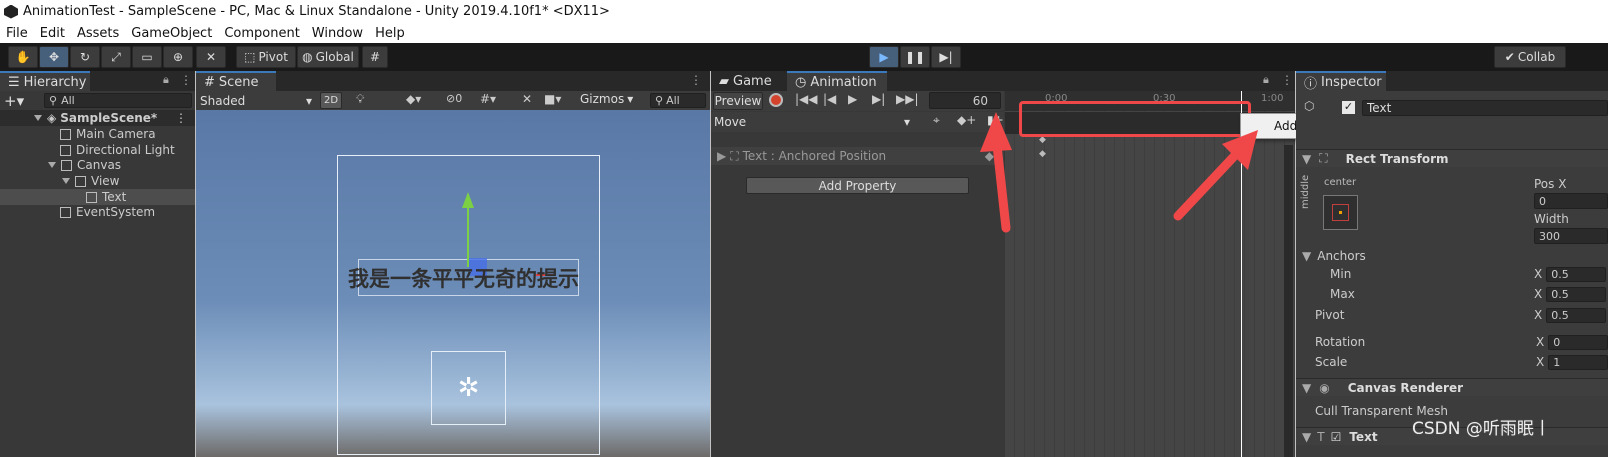 This screenshot has height=457, width=1608. What do you see at coordinates (97, 150) in the screenshot?
I see `hierarchy-item-directional-light: Directional Light` at bounding box center [97, 150].